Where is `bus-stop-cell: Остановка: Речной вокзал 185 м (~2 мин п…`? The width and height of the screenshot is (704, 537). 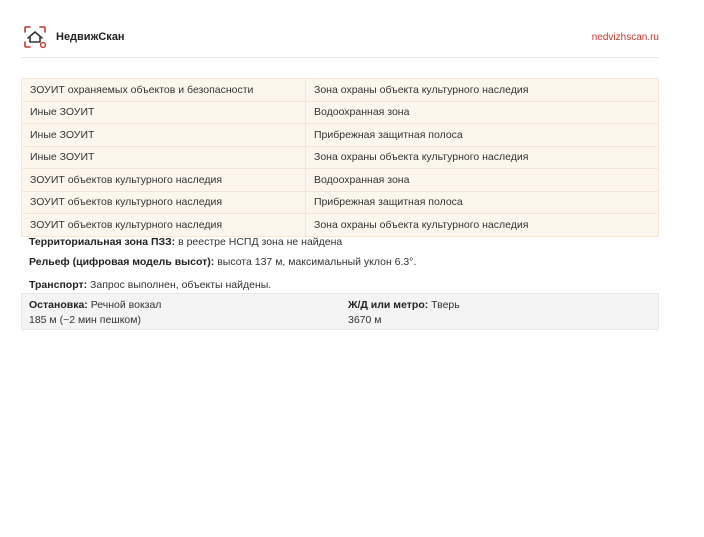 bus-stop-cell: Остановка: Речной вокзал 185 м (~2 мин п… is located at coordinates (95, 313).